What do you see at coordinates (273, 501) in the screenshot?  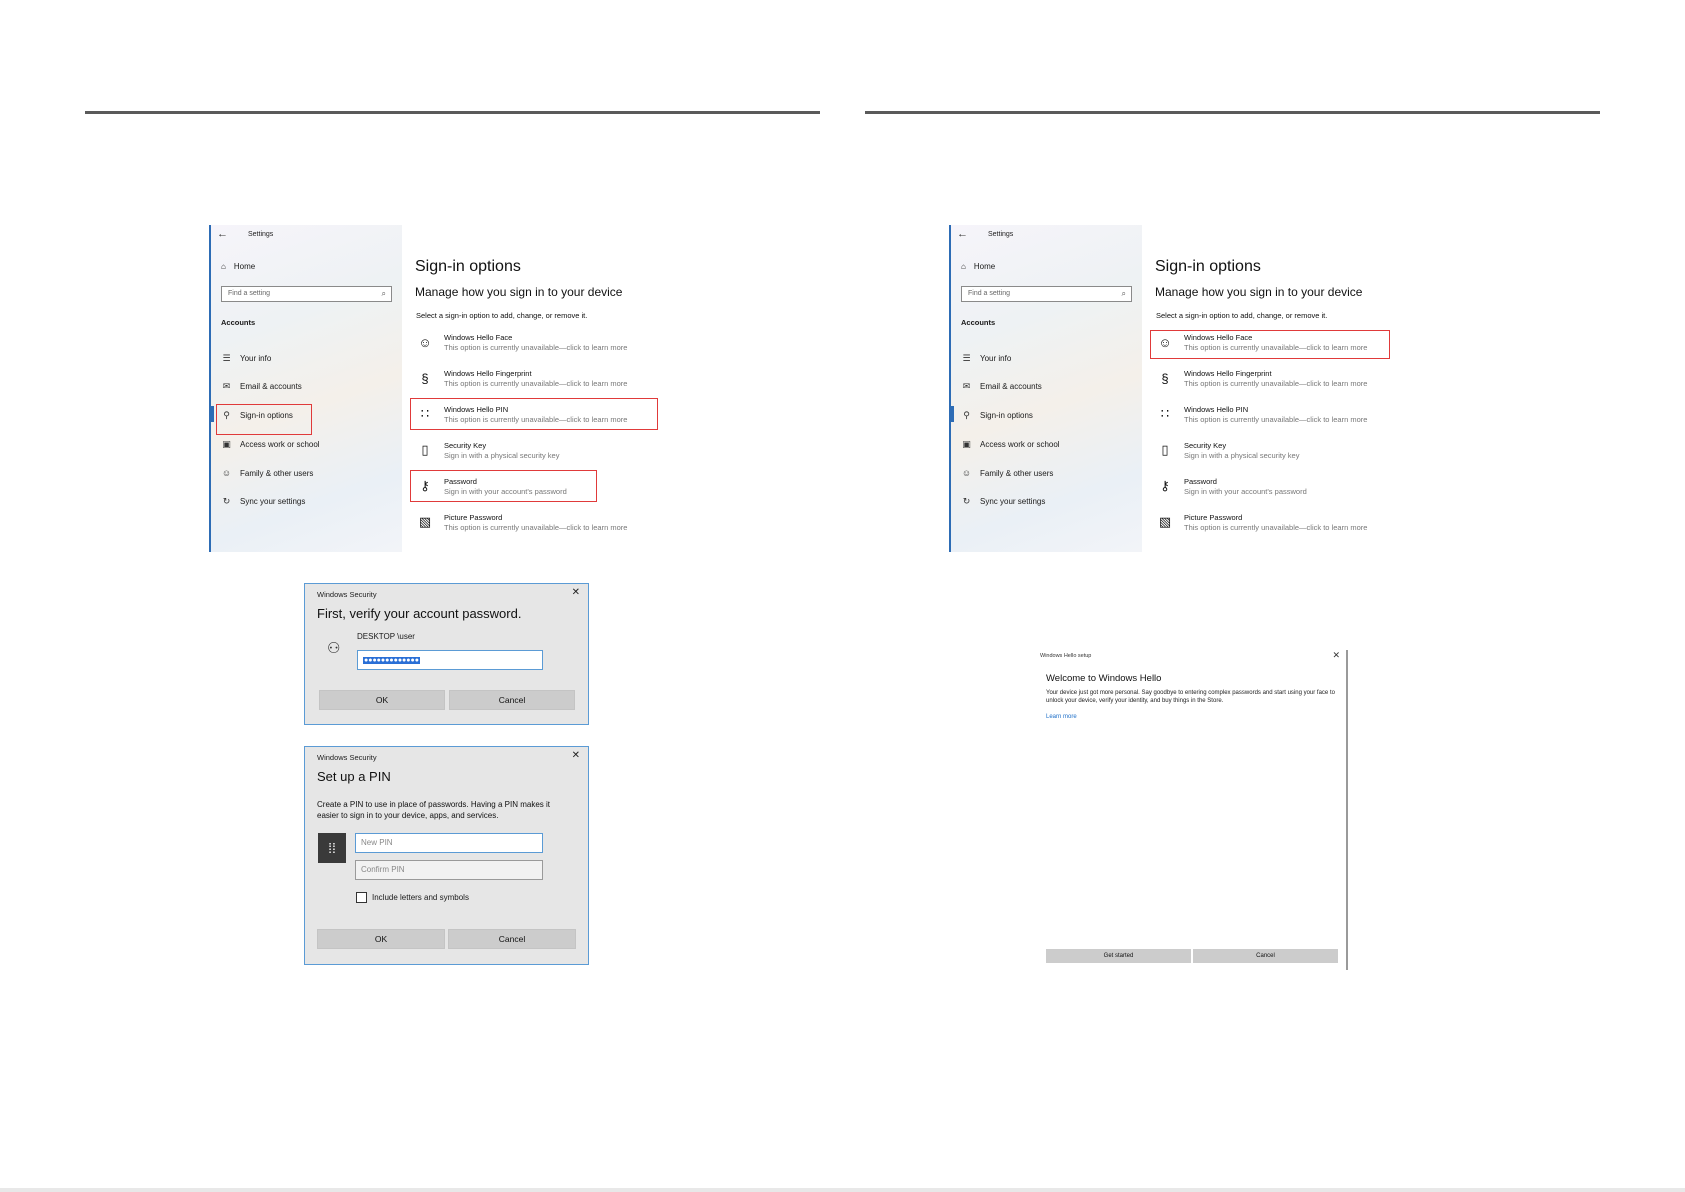 I see `sidebar-item-label: Sync your settings` at bounding box center [273, 501].